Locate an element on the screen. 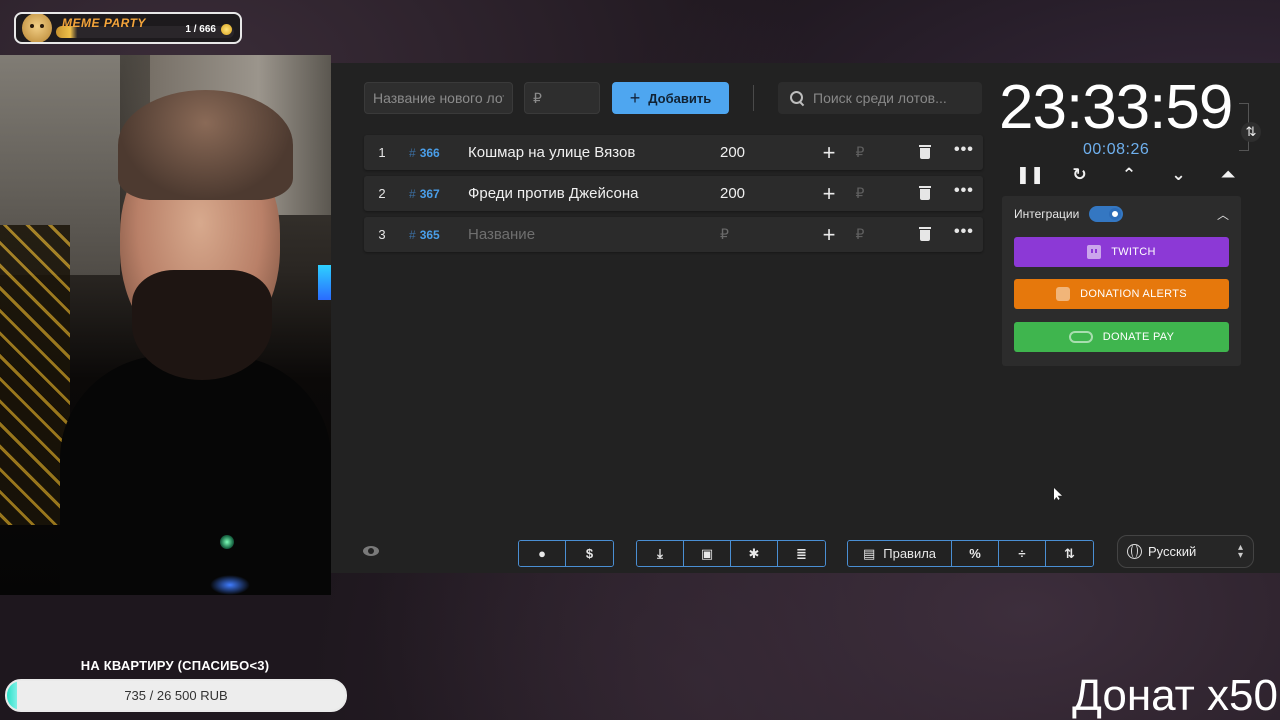 Image resolution: width=1280 pixels, height=720 pixels. pause-icon: ❚❚ is located at coordinates (1030, 175).